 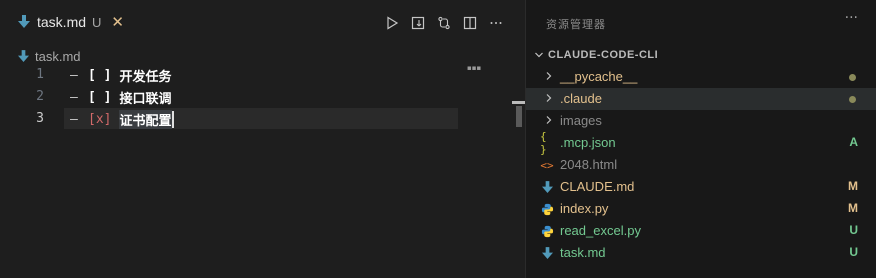 I want to click on json-braces-icon: { }, so click(x=543, y=143).